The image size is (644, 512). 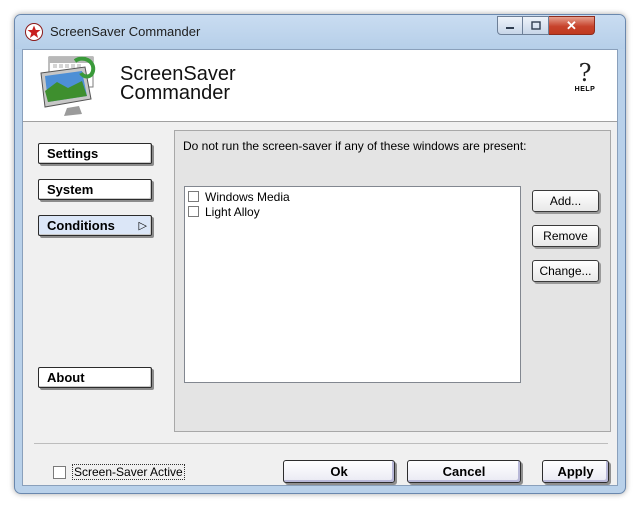 I want to click on screensaver-active-label: Screen-Saver Active, so click(x=128, y=472).